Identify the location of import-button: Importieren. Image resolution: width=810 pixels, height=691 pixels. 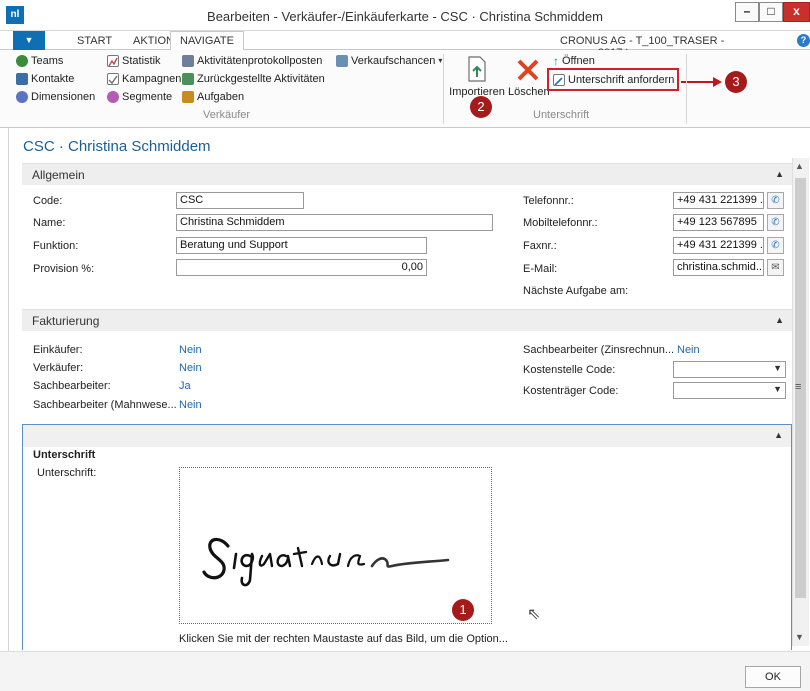
(477, 76).